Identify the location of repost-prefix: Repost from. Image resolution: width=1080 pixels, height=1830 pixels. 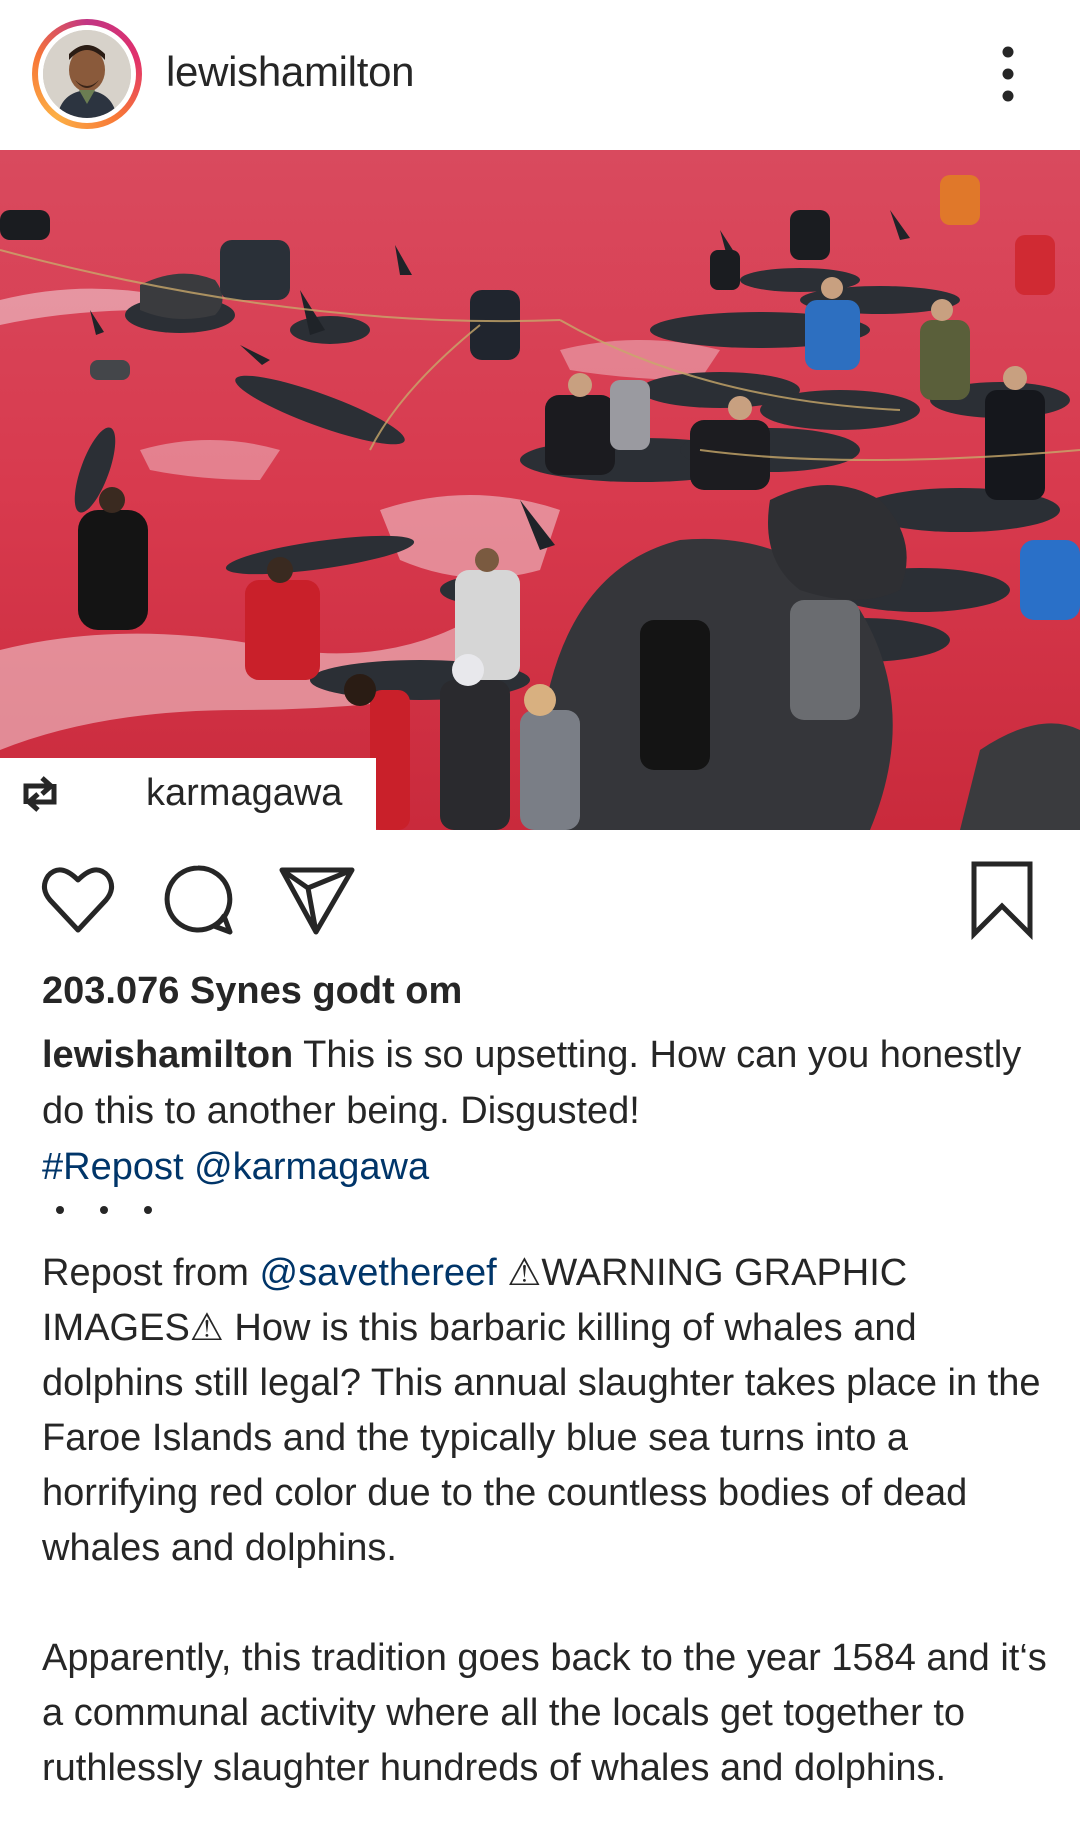
(145, 1273).